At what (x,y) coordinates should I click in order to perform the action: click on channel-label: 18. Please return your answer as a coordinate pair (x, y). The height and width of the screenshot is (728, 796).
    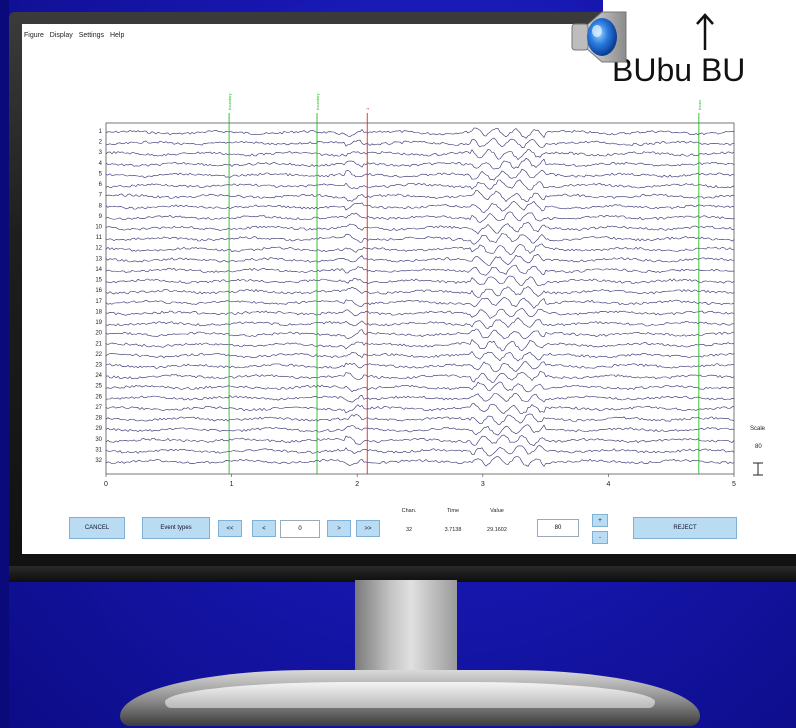
    Looking at the image, I should click on (98, 312).